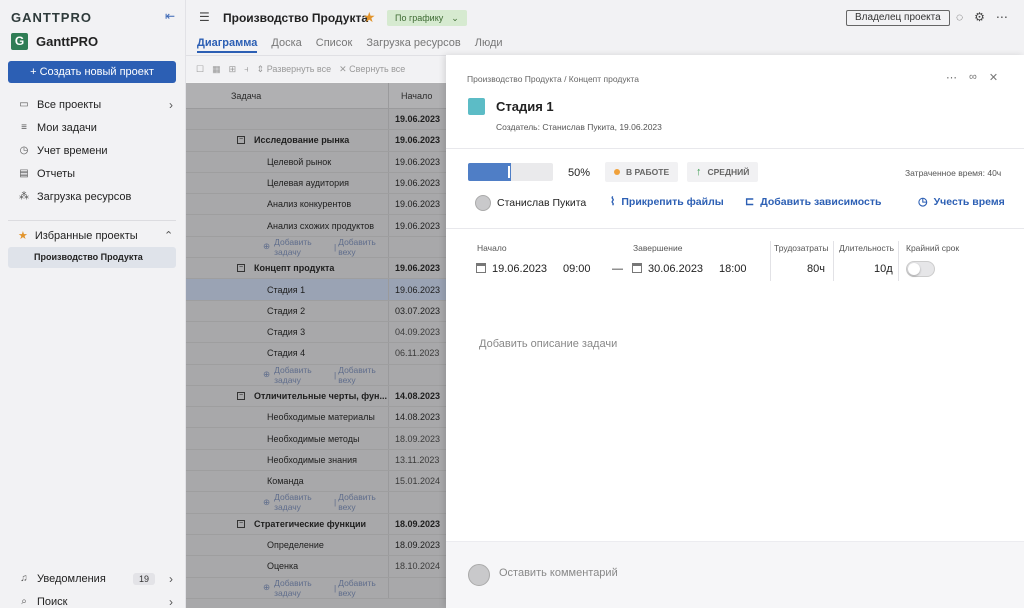 The width and height of the screenshot is (1024, 608). I want to click on tab: Список, so click(334, 45).